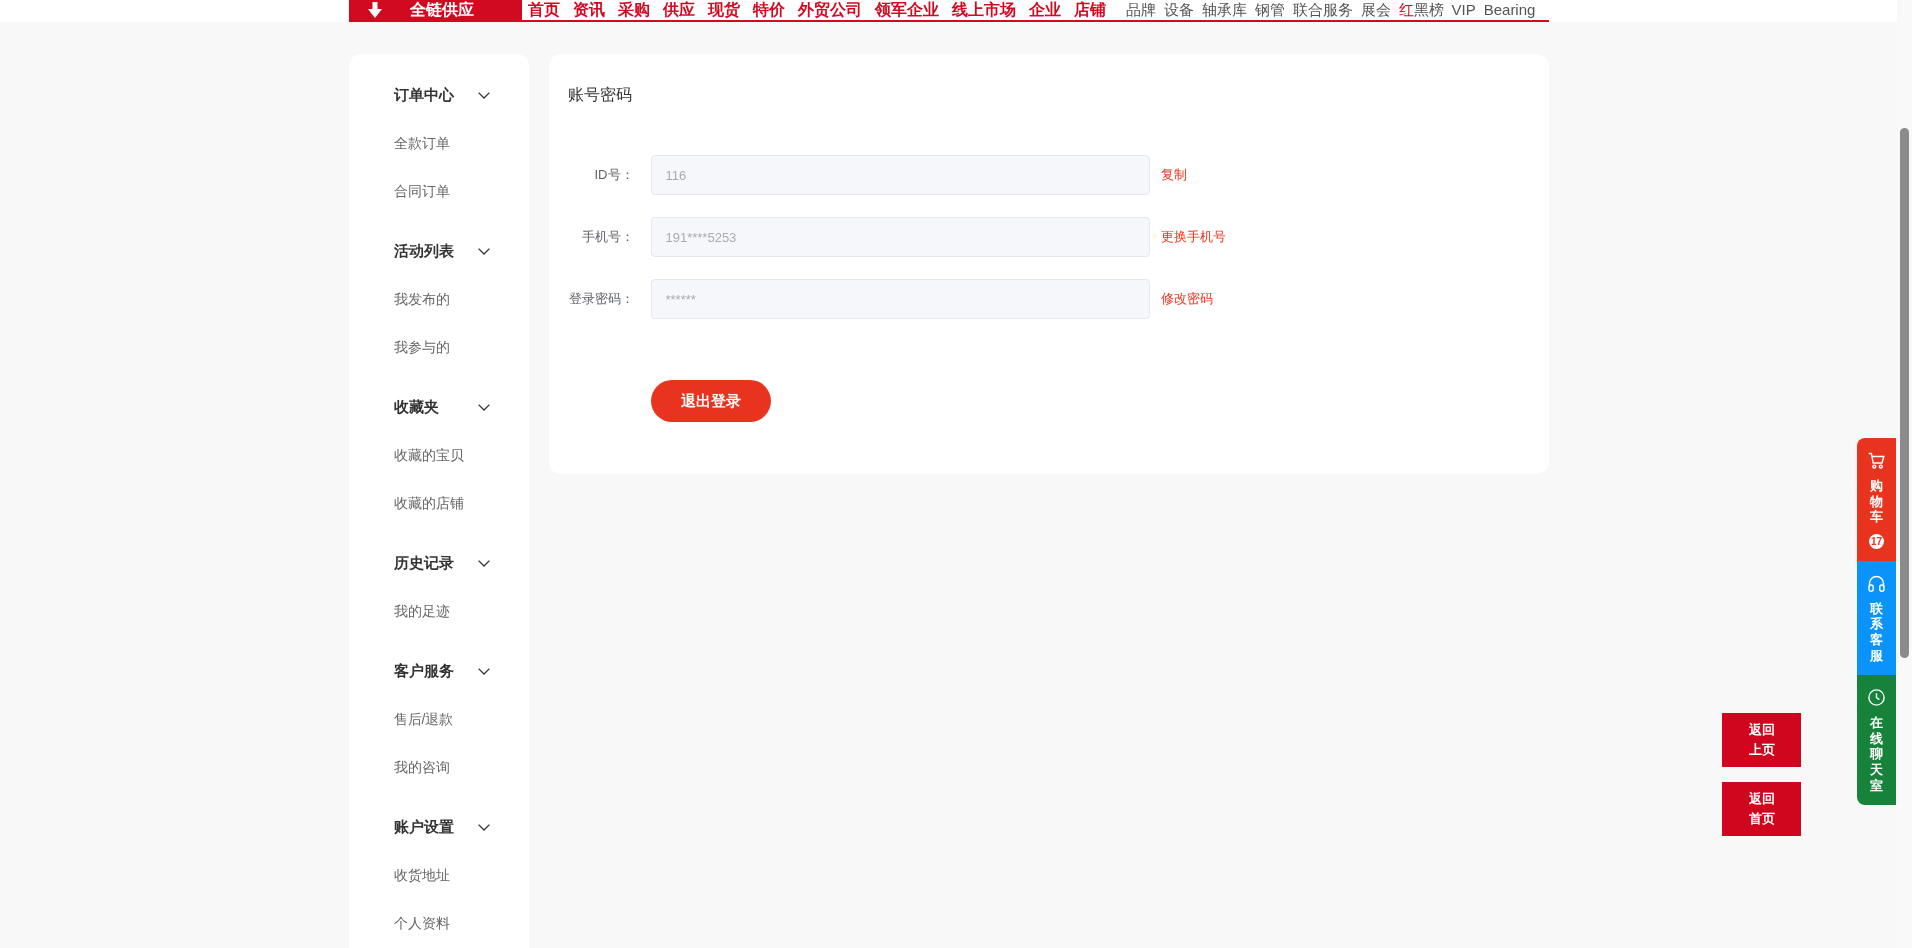  Describe the element at coordinates (421, 923) in the screenshot. I see `sidebar-item: 个人资料` at that location.